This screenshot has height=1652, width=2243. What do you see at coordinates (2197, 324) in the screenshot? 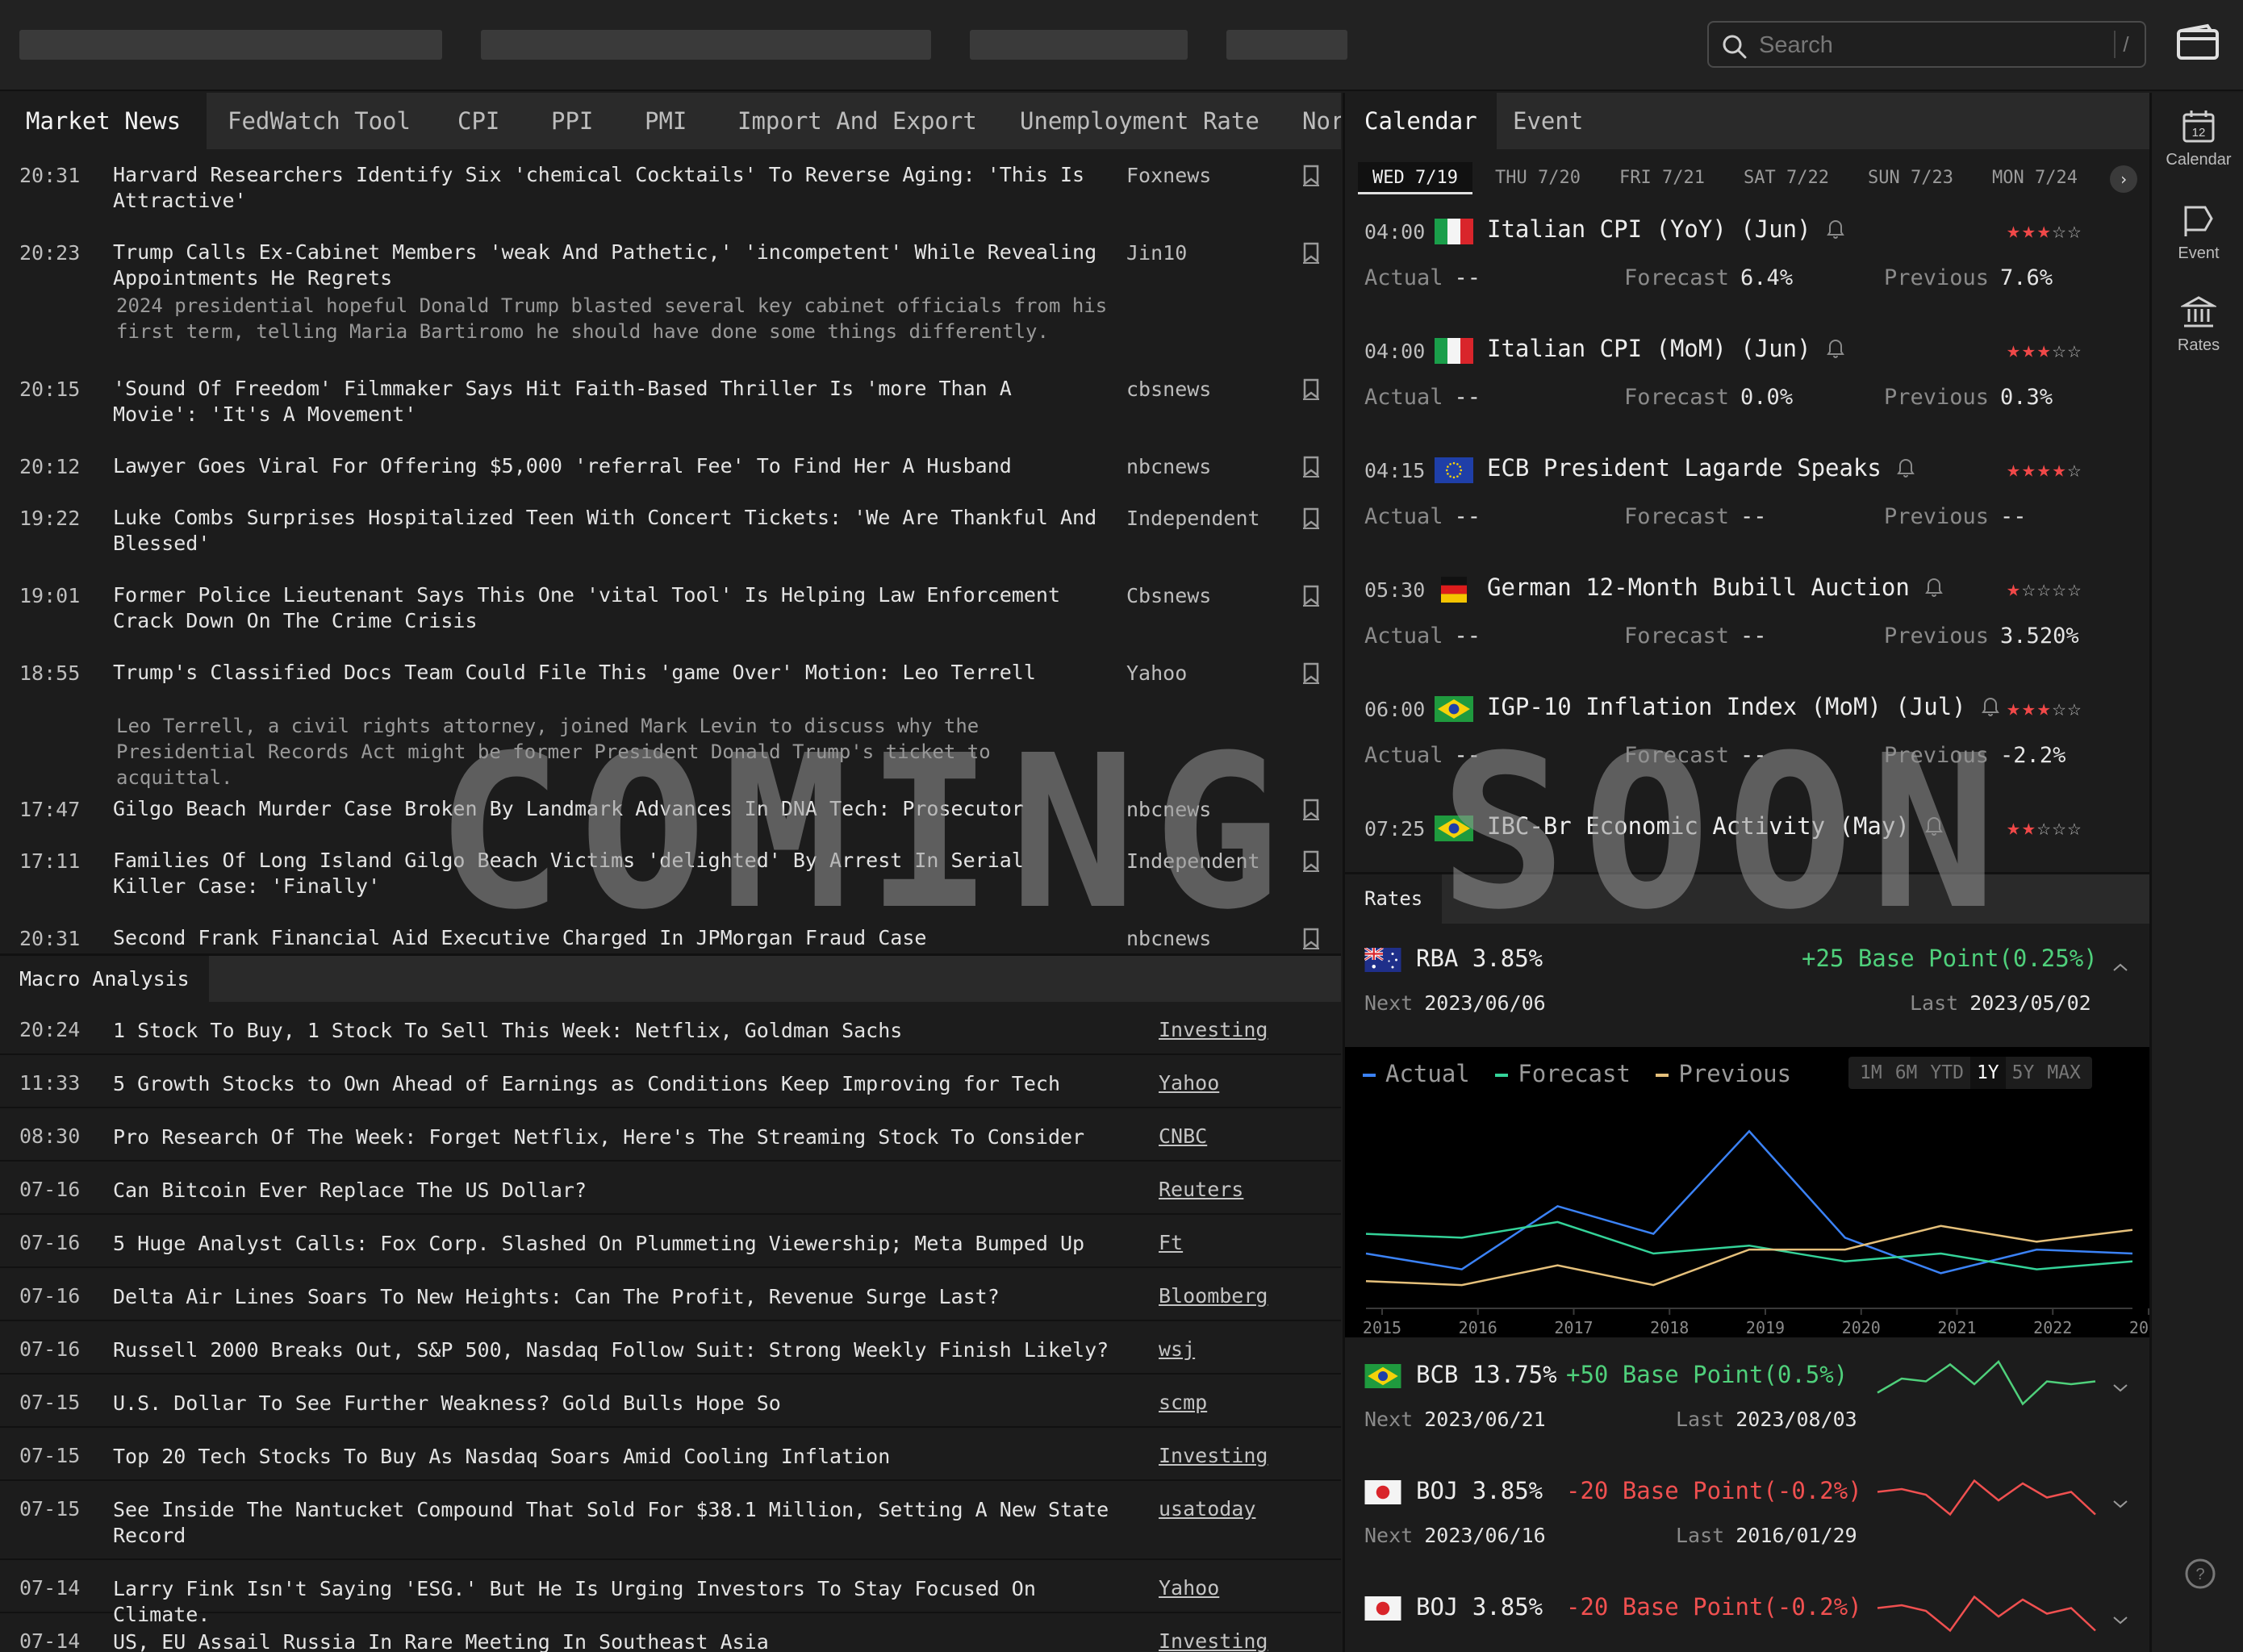
I see `rail-rates: Rates` at bounding box center [2197, 324].